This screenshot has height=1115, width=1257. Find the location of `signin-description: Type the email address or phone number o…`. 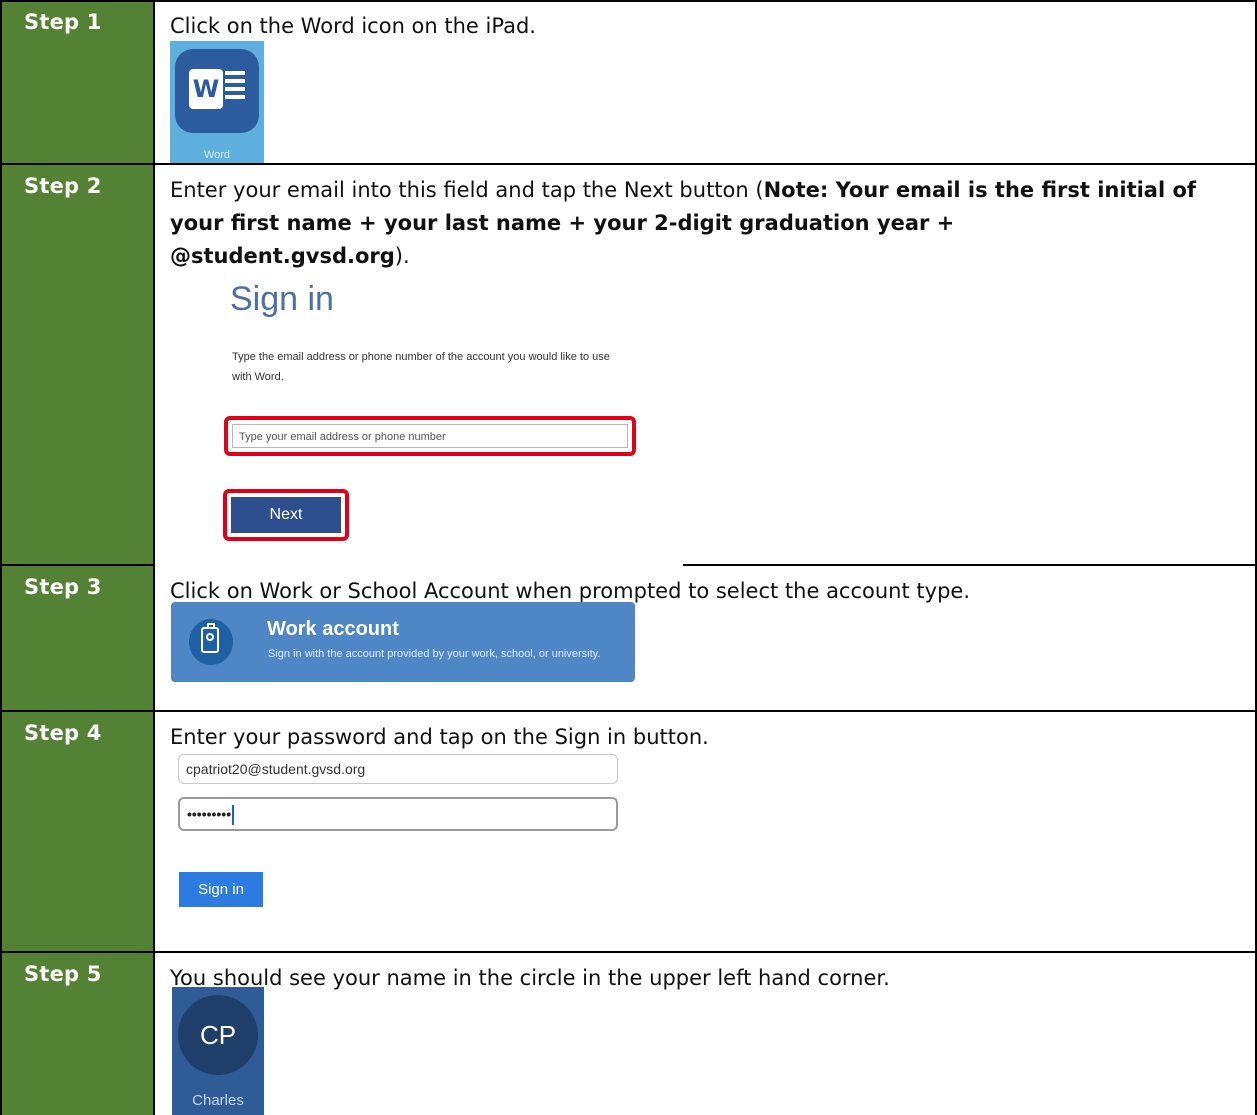

signin-description: Type the email address or phone number o… is located at coordinates (421, 367).